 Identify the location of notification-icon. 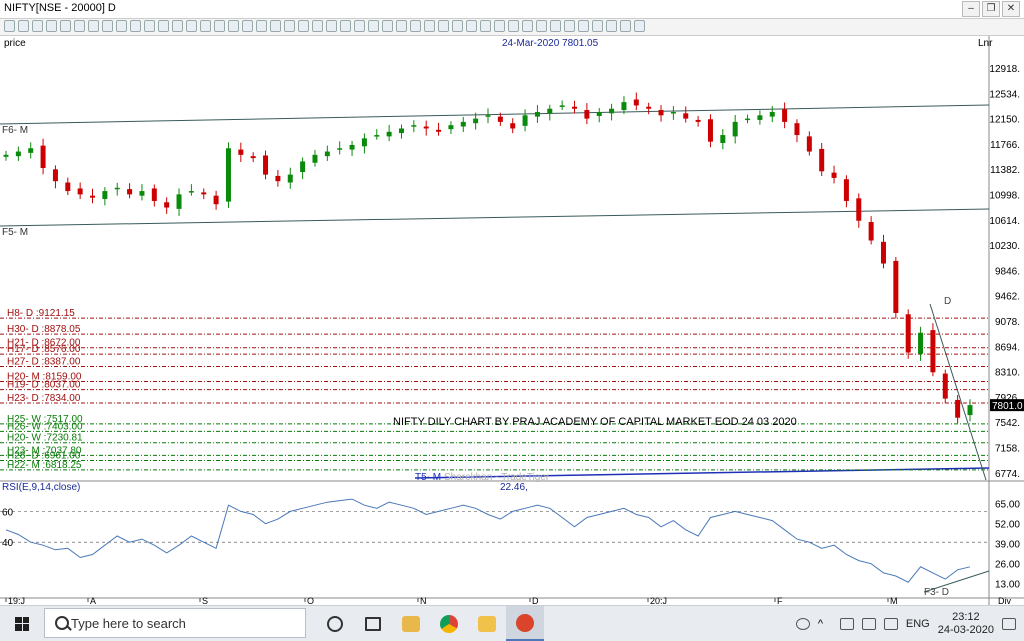
(1009, 623).